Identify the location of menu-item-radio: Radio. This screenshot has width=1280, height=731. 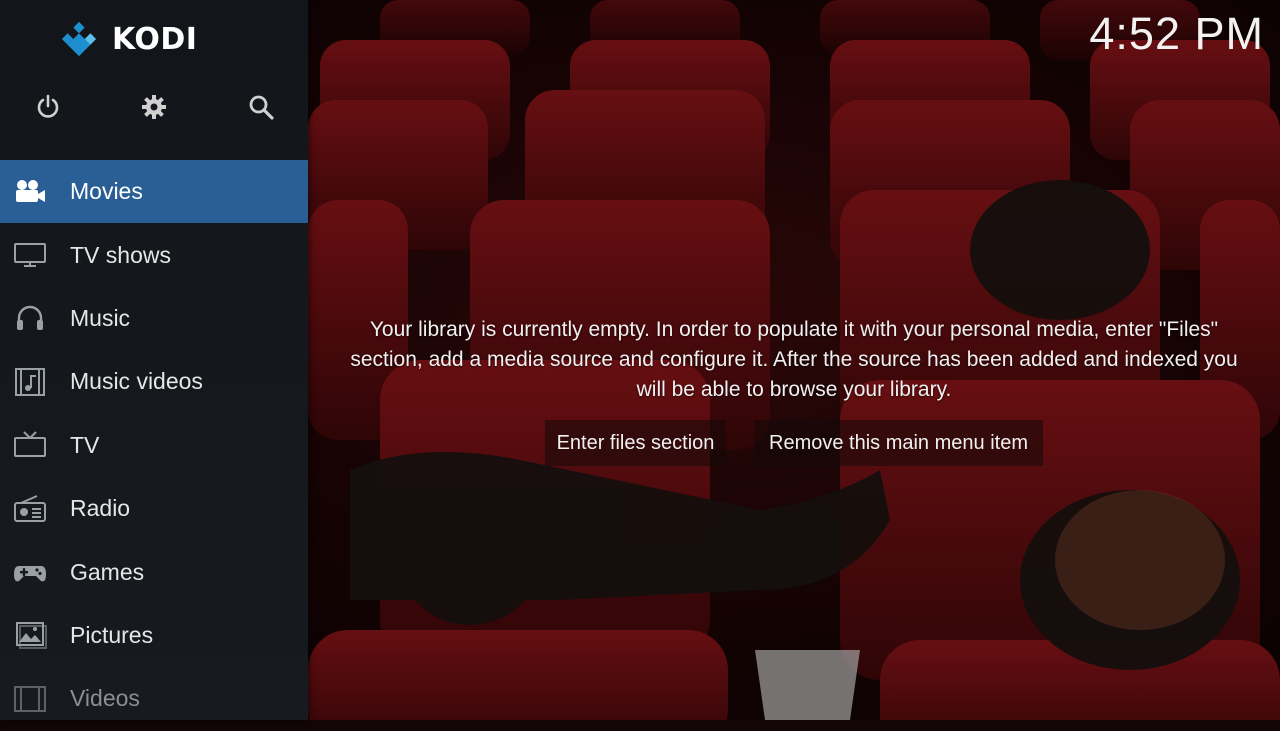
(154, 508).